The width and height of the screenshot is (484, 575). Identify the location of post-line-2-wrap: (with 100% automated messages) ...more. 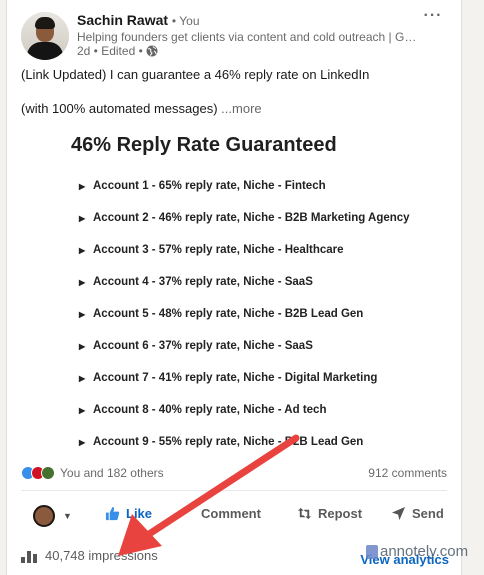
(233, 108).